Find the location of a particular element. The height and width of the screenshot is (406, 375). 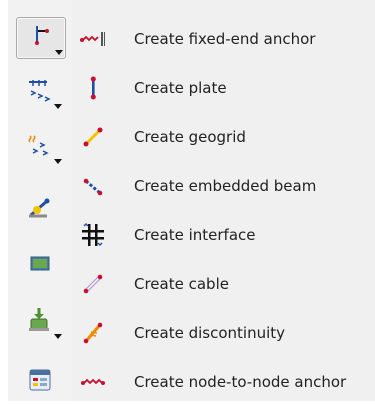

fixed-end-anchor-icon is located at coordinates (93, 39).